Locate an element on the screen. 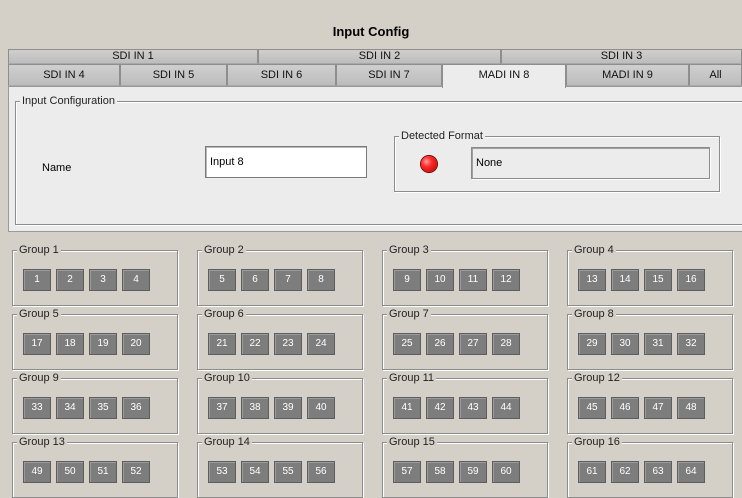 Image resolution: width=742 pixels, height=498 pixels. channel-button: 8 is located at coordinates (321, 280).